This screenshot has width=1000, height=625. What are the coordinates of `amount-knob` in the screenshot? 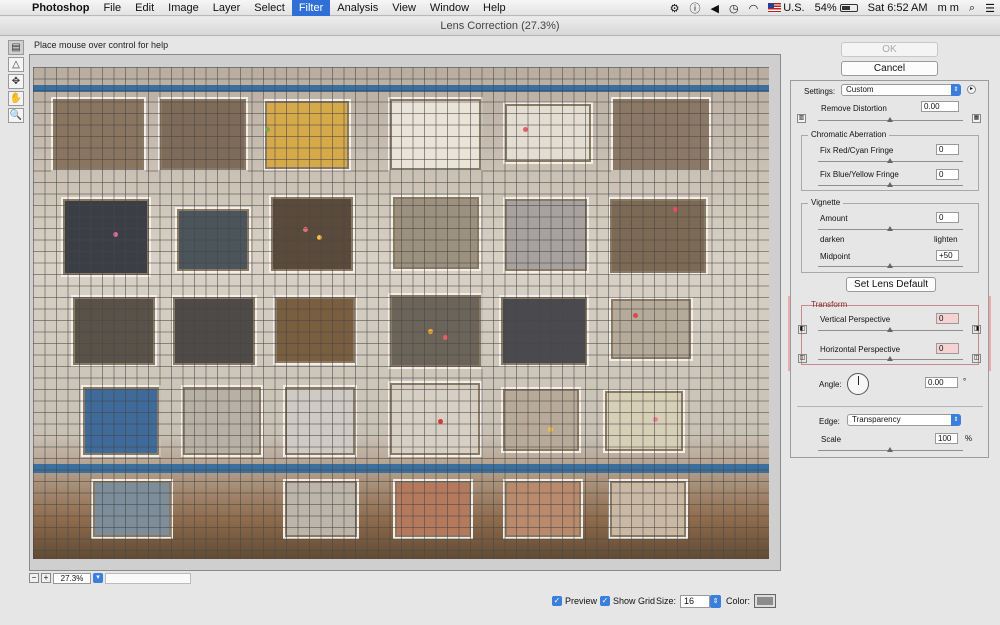 It's located at (890, 228).